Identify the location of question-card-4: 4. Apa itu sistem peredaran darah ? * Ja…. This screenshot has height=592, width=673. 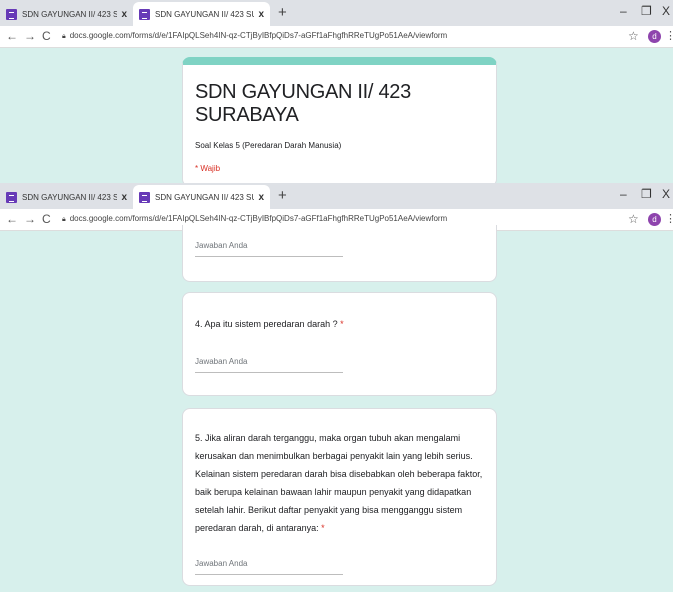
(339, 344).